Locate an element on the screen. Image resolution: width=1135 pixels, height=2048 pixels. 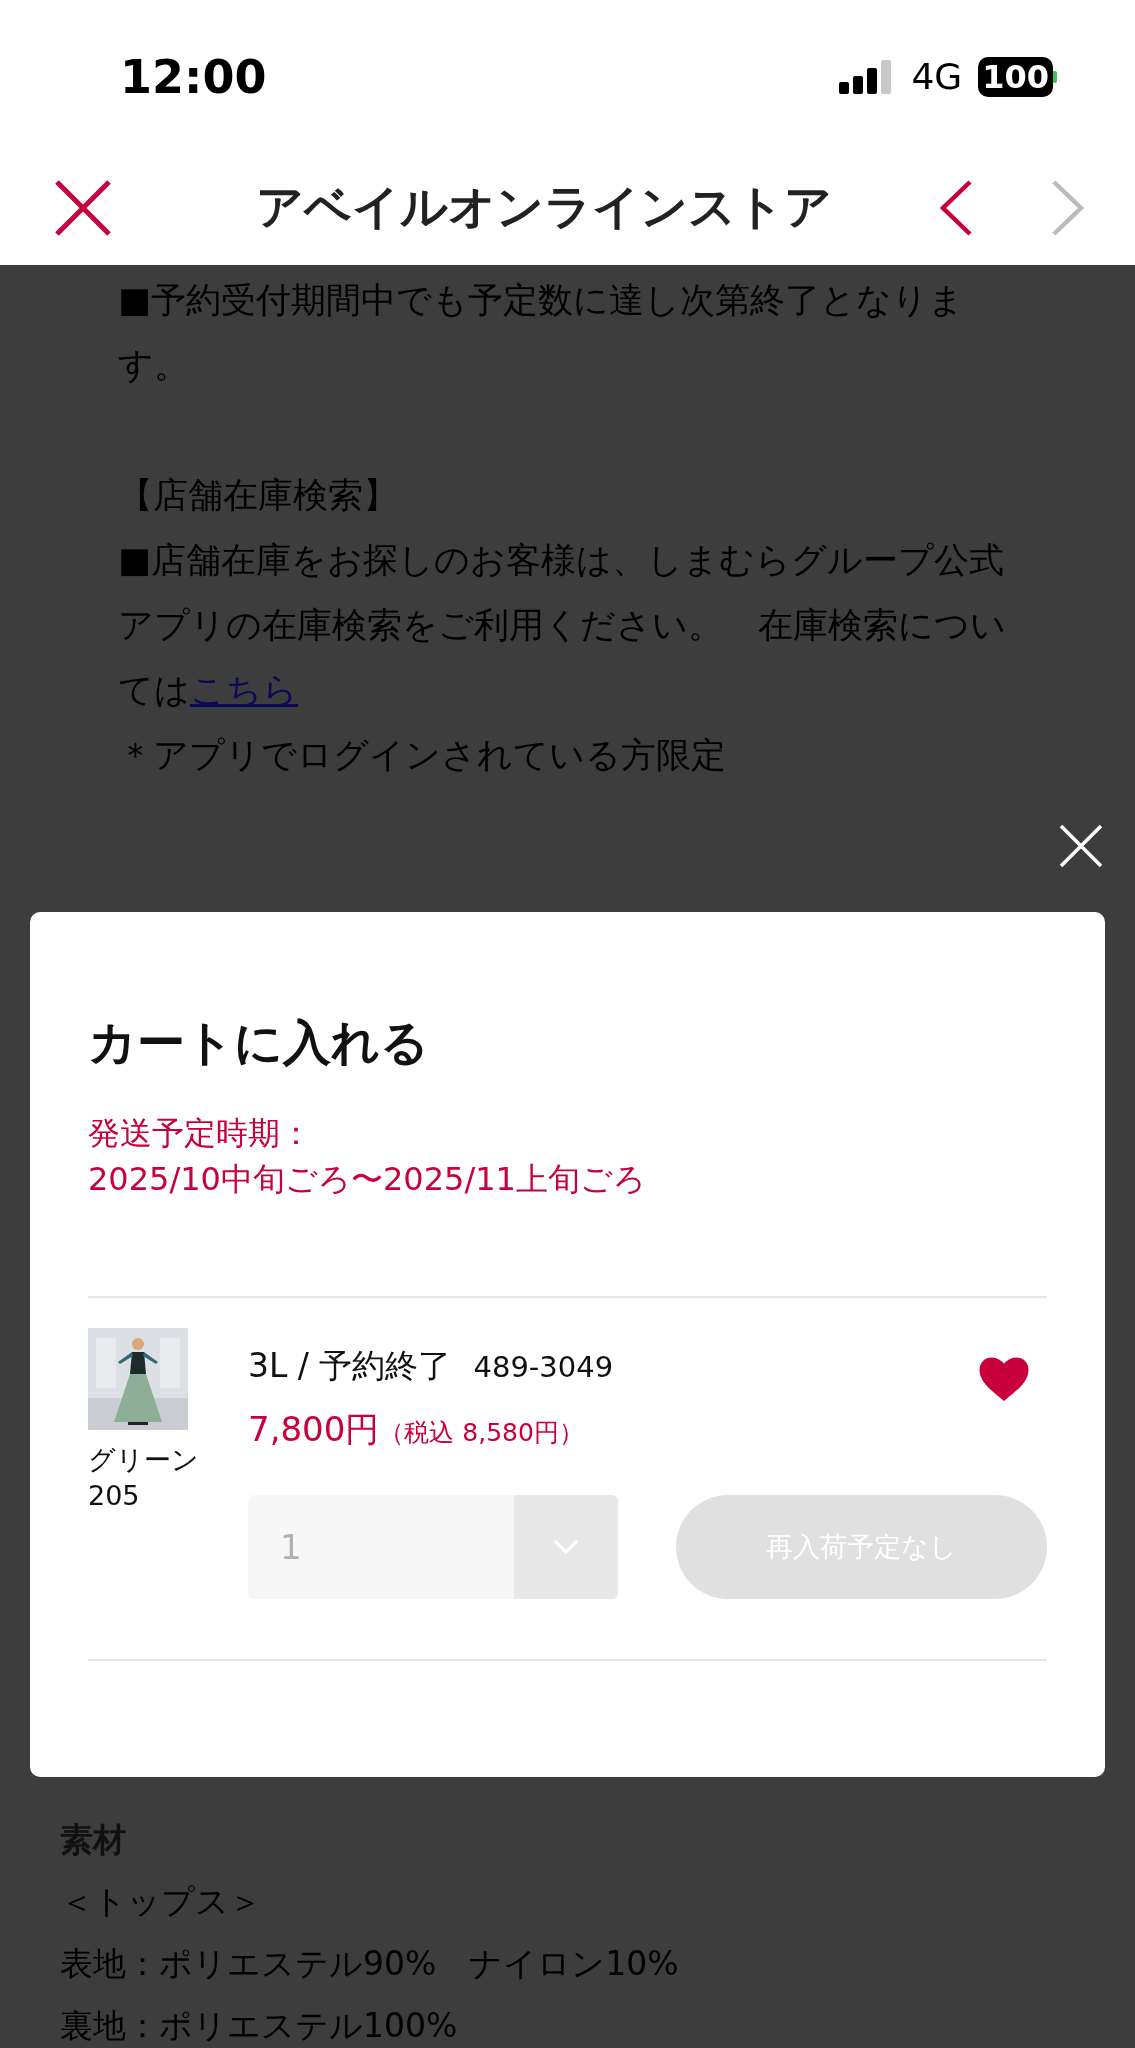
note-text: ＊アプリでログインされている方限定 is located at coordinates (422, 755).